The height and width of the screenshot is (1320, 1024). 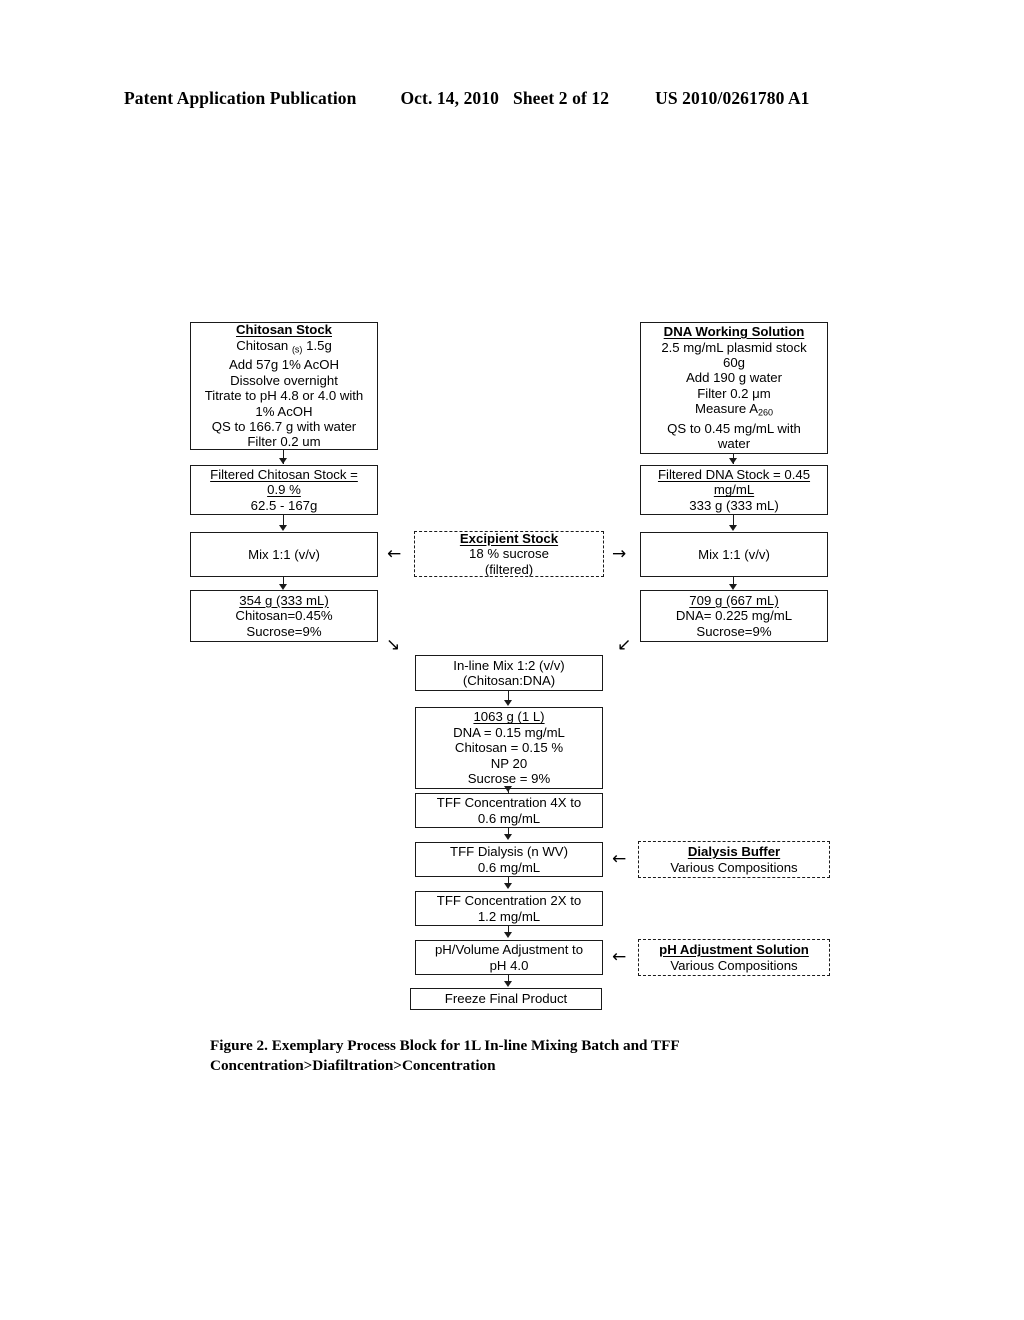 I want to click on arrow-chitosan-result-to-inline-mix: ↘, so click(x=393, y=645).